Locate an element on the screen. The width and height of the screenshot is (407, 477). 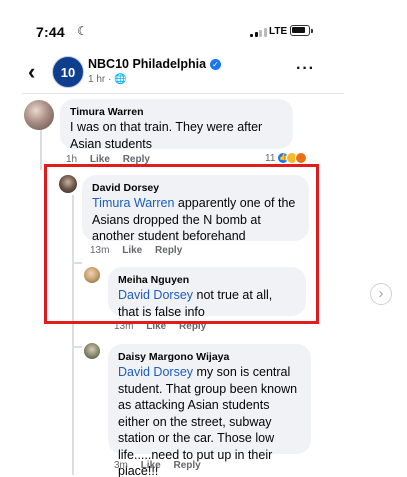
reply-button: Reply is located at coordinates (186, 465).